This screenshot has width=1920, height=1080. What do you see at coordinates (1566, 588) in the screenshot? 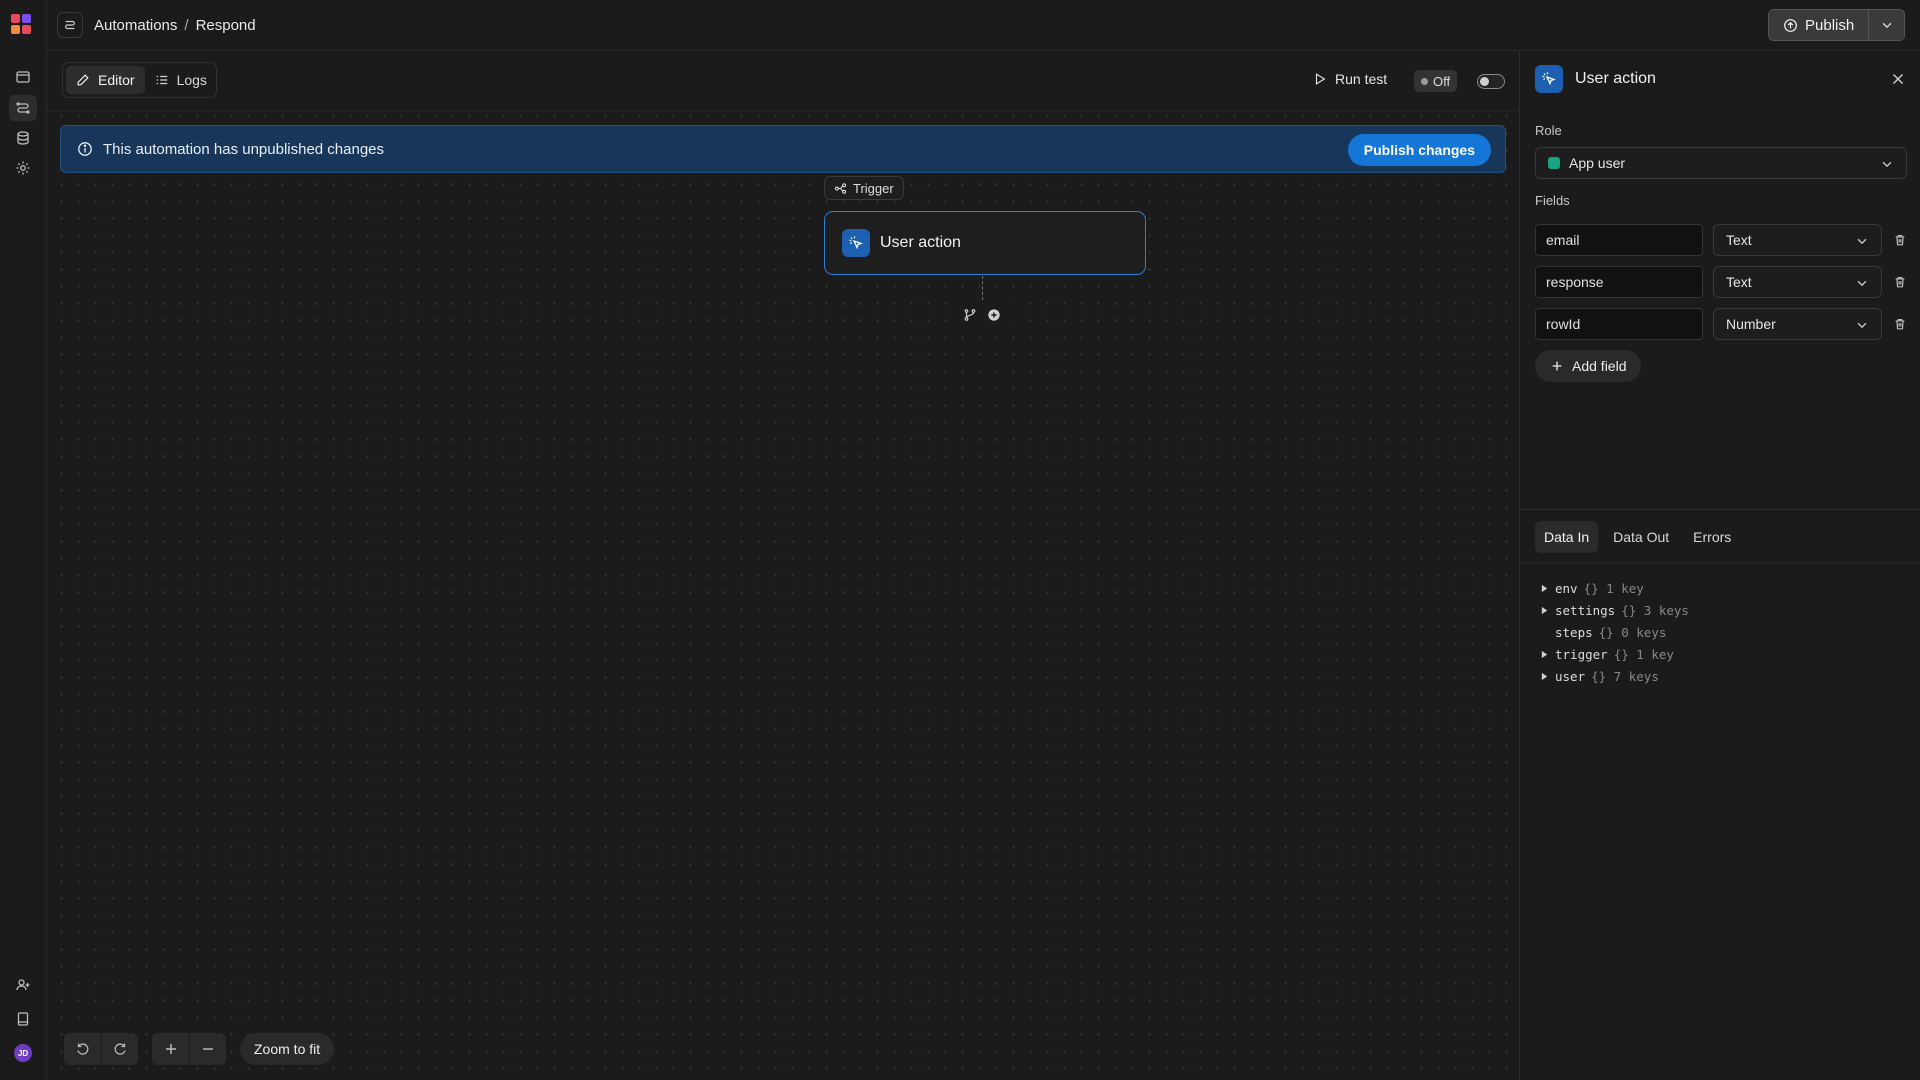
I see `tree-key: env` at bounding box center [1566, 588].